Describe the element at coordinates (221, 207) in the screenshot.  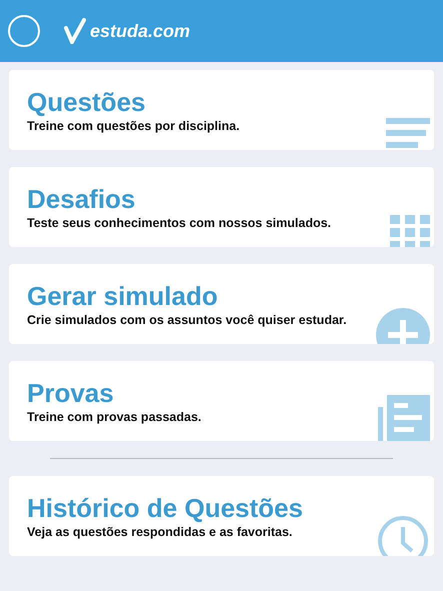
I see `menu-card: Desafios Teste seus conhecimentos com nossos simulados.` at that location.